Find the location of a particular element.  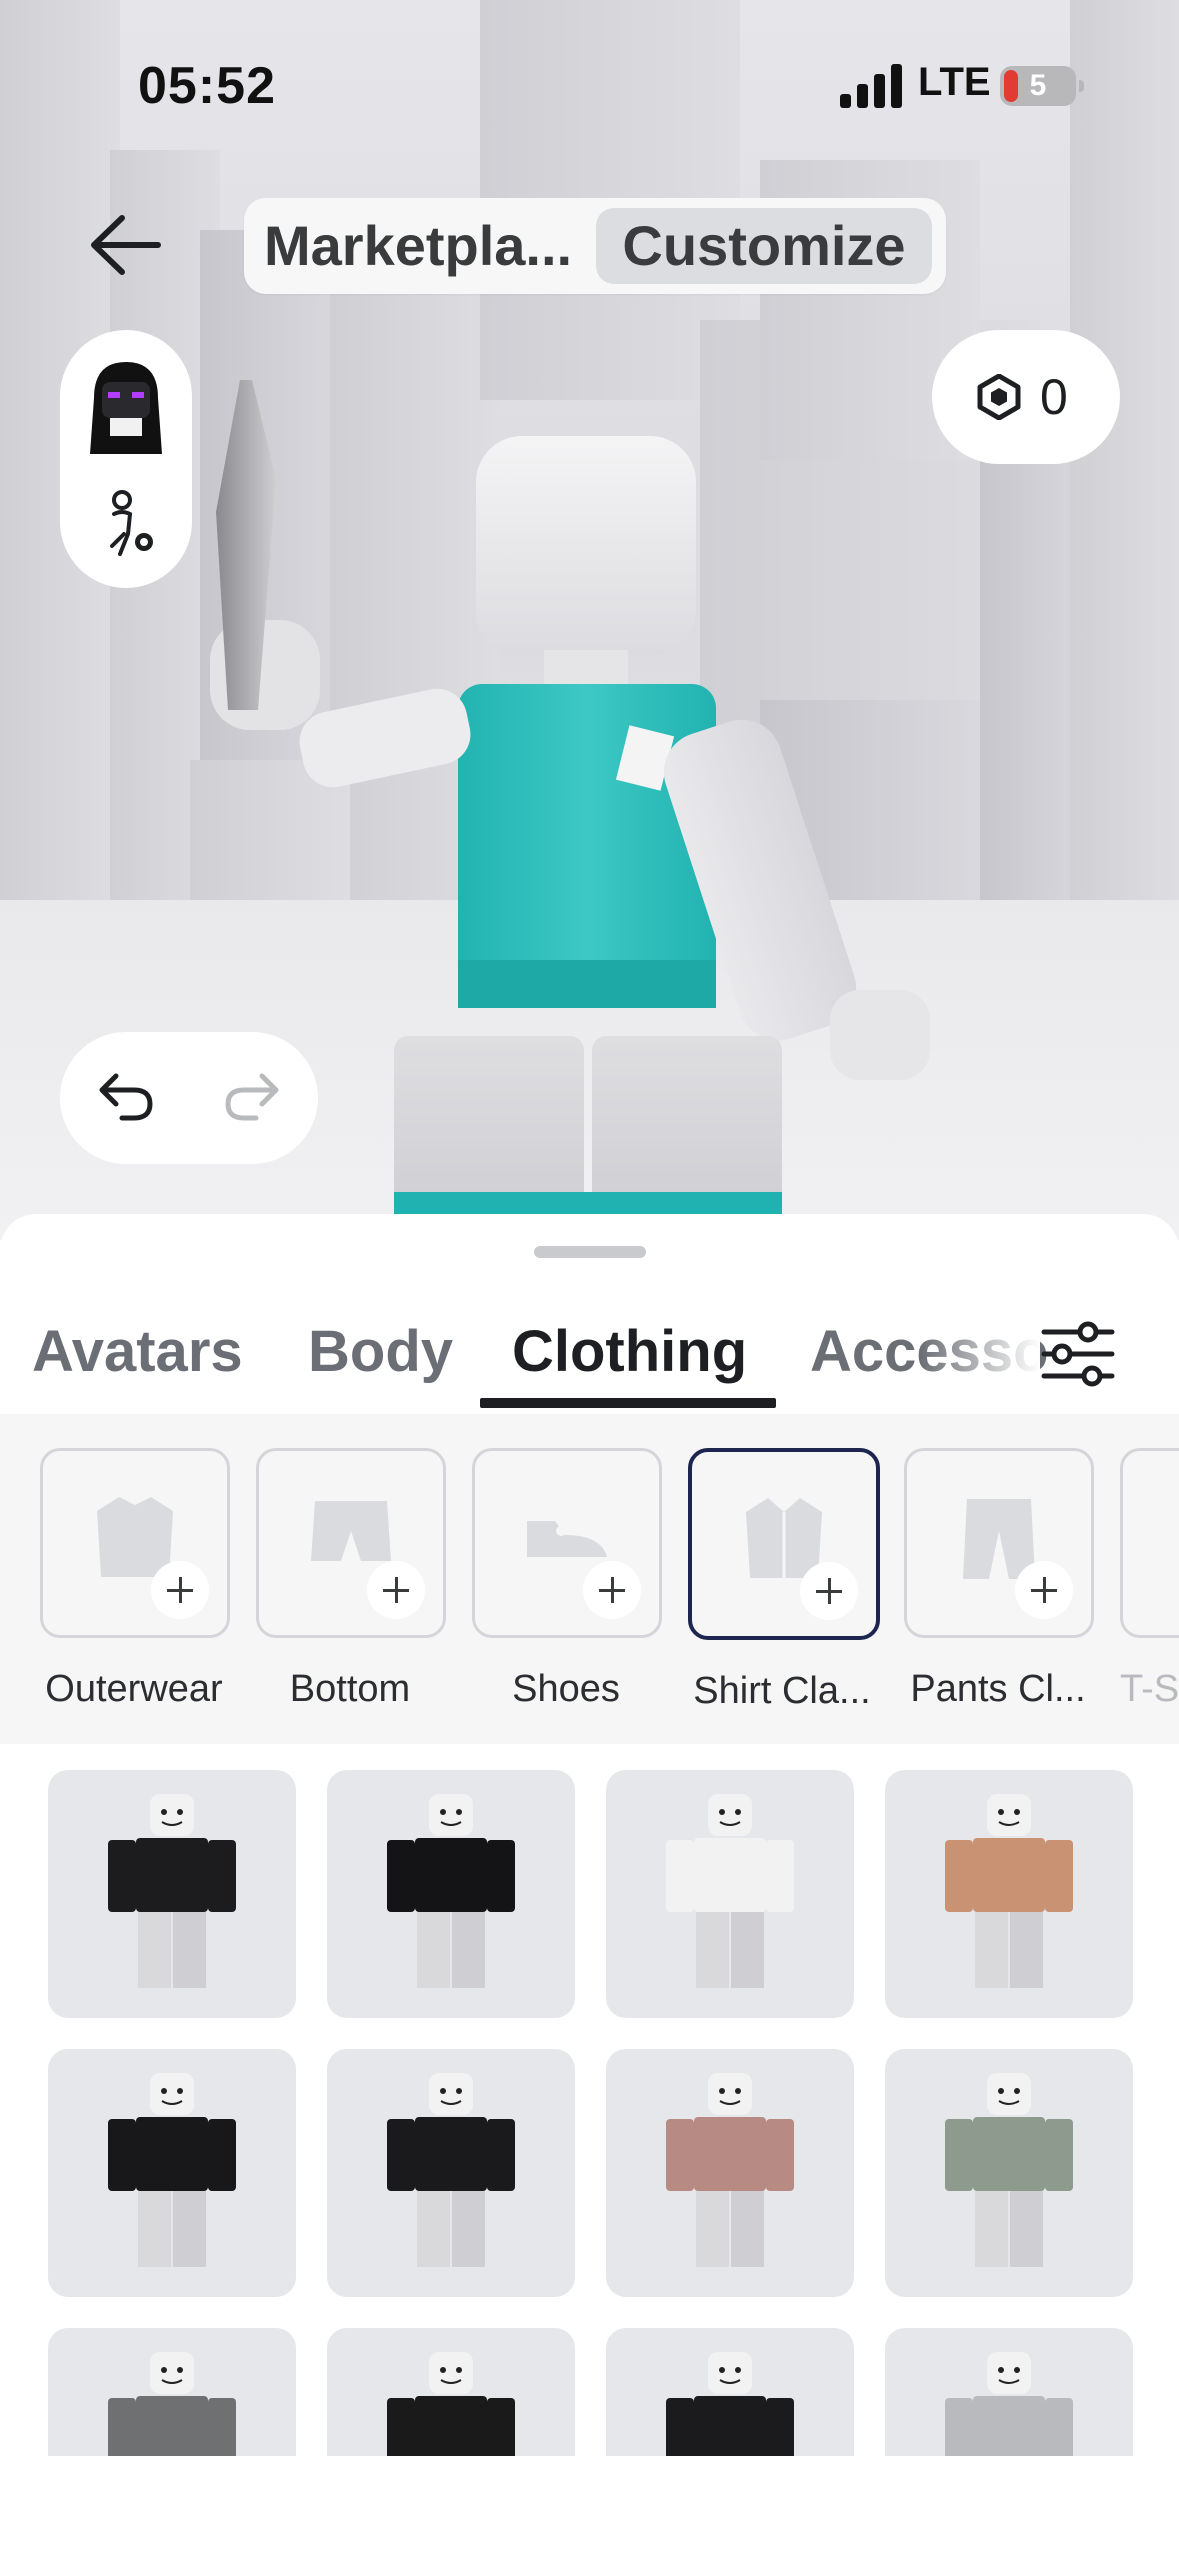

clothing-item-black-leather-jacket is located at coordinates (451, 2173).